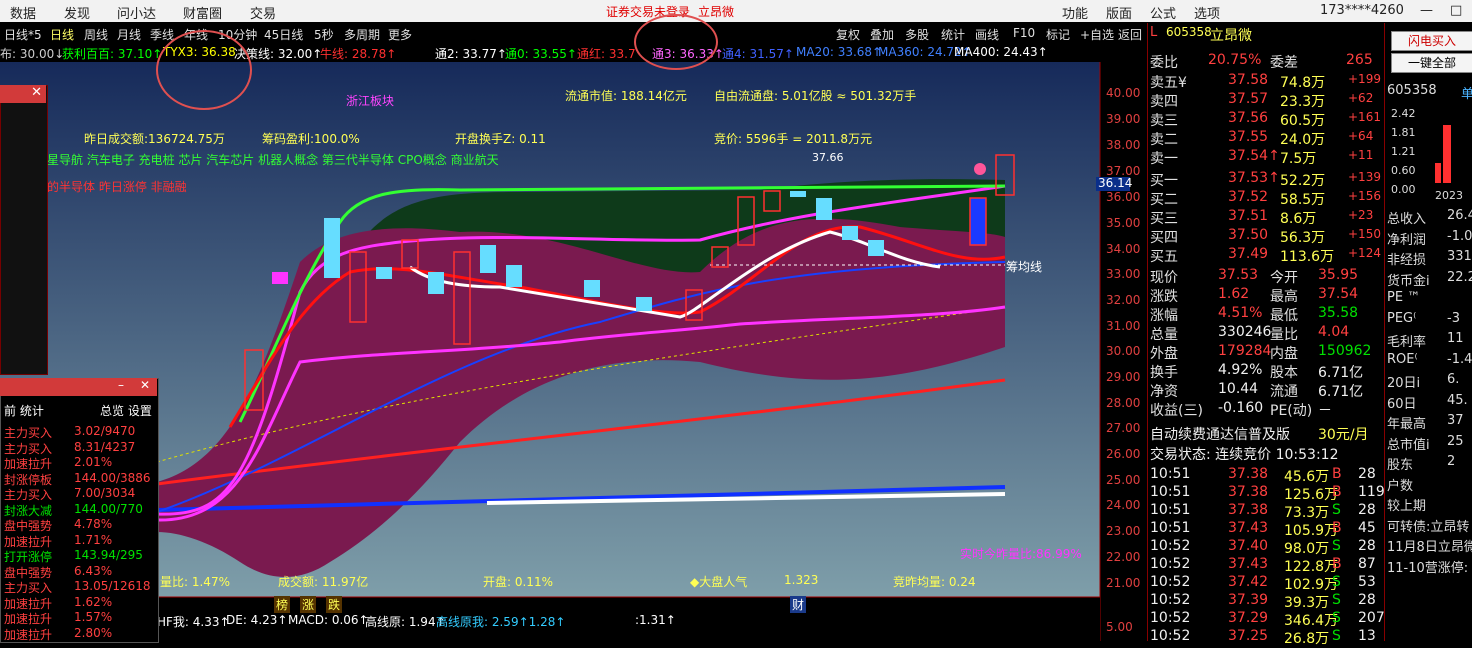  Describe the element at coordinates (1431, 41) in the screenshot. I see `flash-buy-button: 闪电买入` at that location.